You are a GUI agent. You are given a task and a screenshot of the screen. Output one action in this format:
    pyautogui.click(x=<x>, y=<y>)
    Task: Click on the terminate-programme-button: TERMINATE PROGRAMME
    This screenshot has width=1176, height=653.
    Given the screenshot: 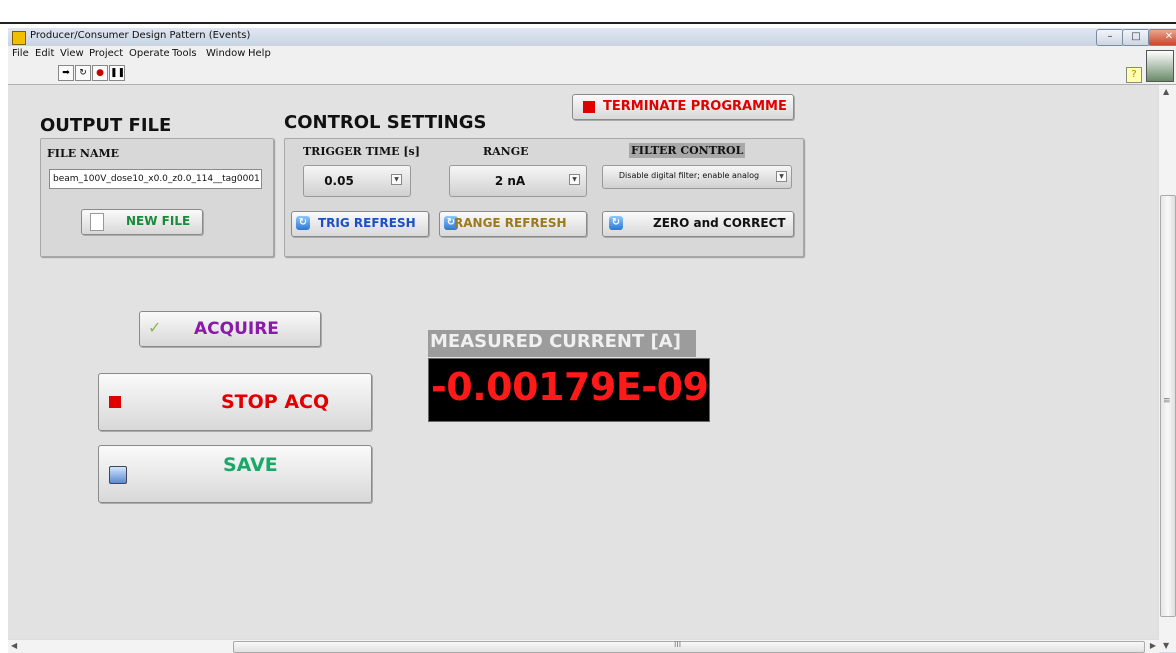 What is the action you would take?
    pyautogui.click(x=683, y=107)
    